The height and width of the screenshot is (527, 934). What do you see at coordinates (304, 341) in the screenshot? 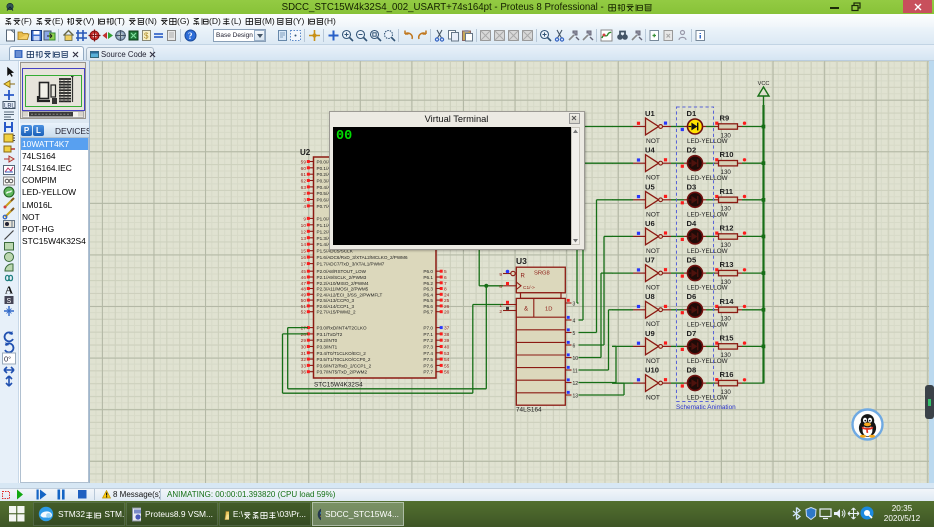
I see `svg-text: 29` at bounding box center [304, 341].